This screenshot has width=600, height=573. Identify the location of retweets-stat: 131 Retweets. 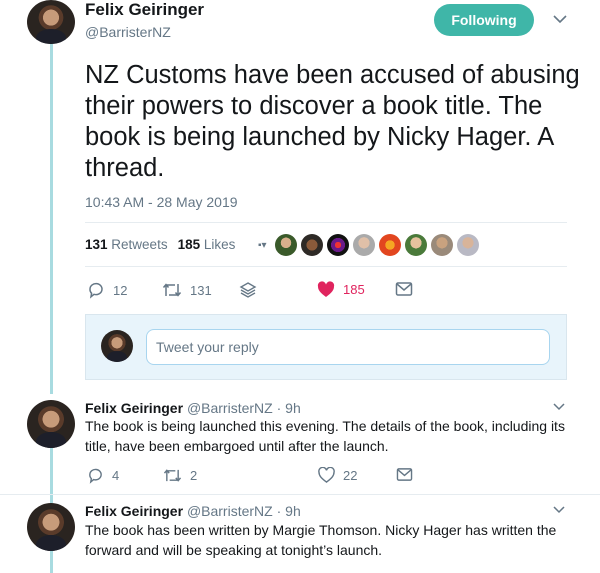
(126, 244).